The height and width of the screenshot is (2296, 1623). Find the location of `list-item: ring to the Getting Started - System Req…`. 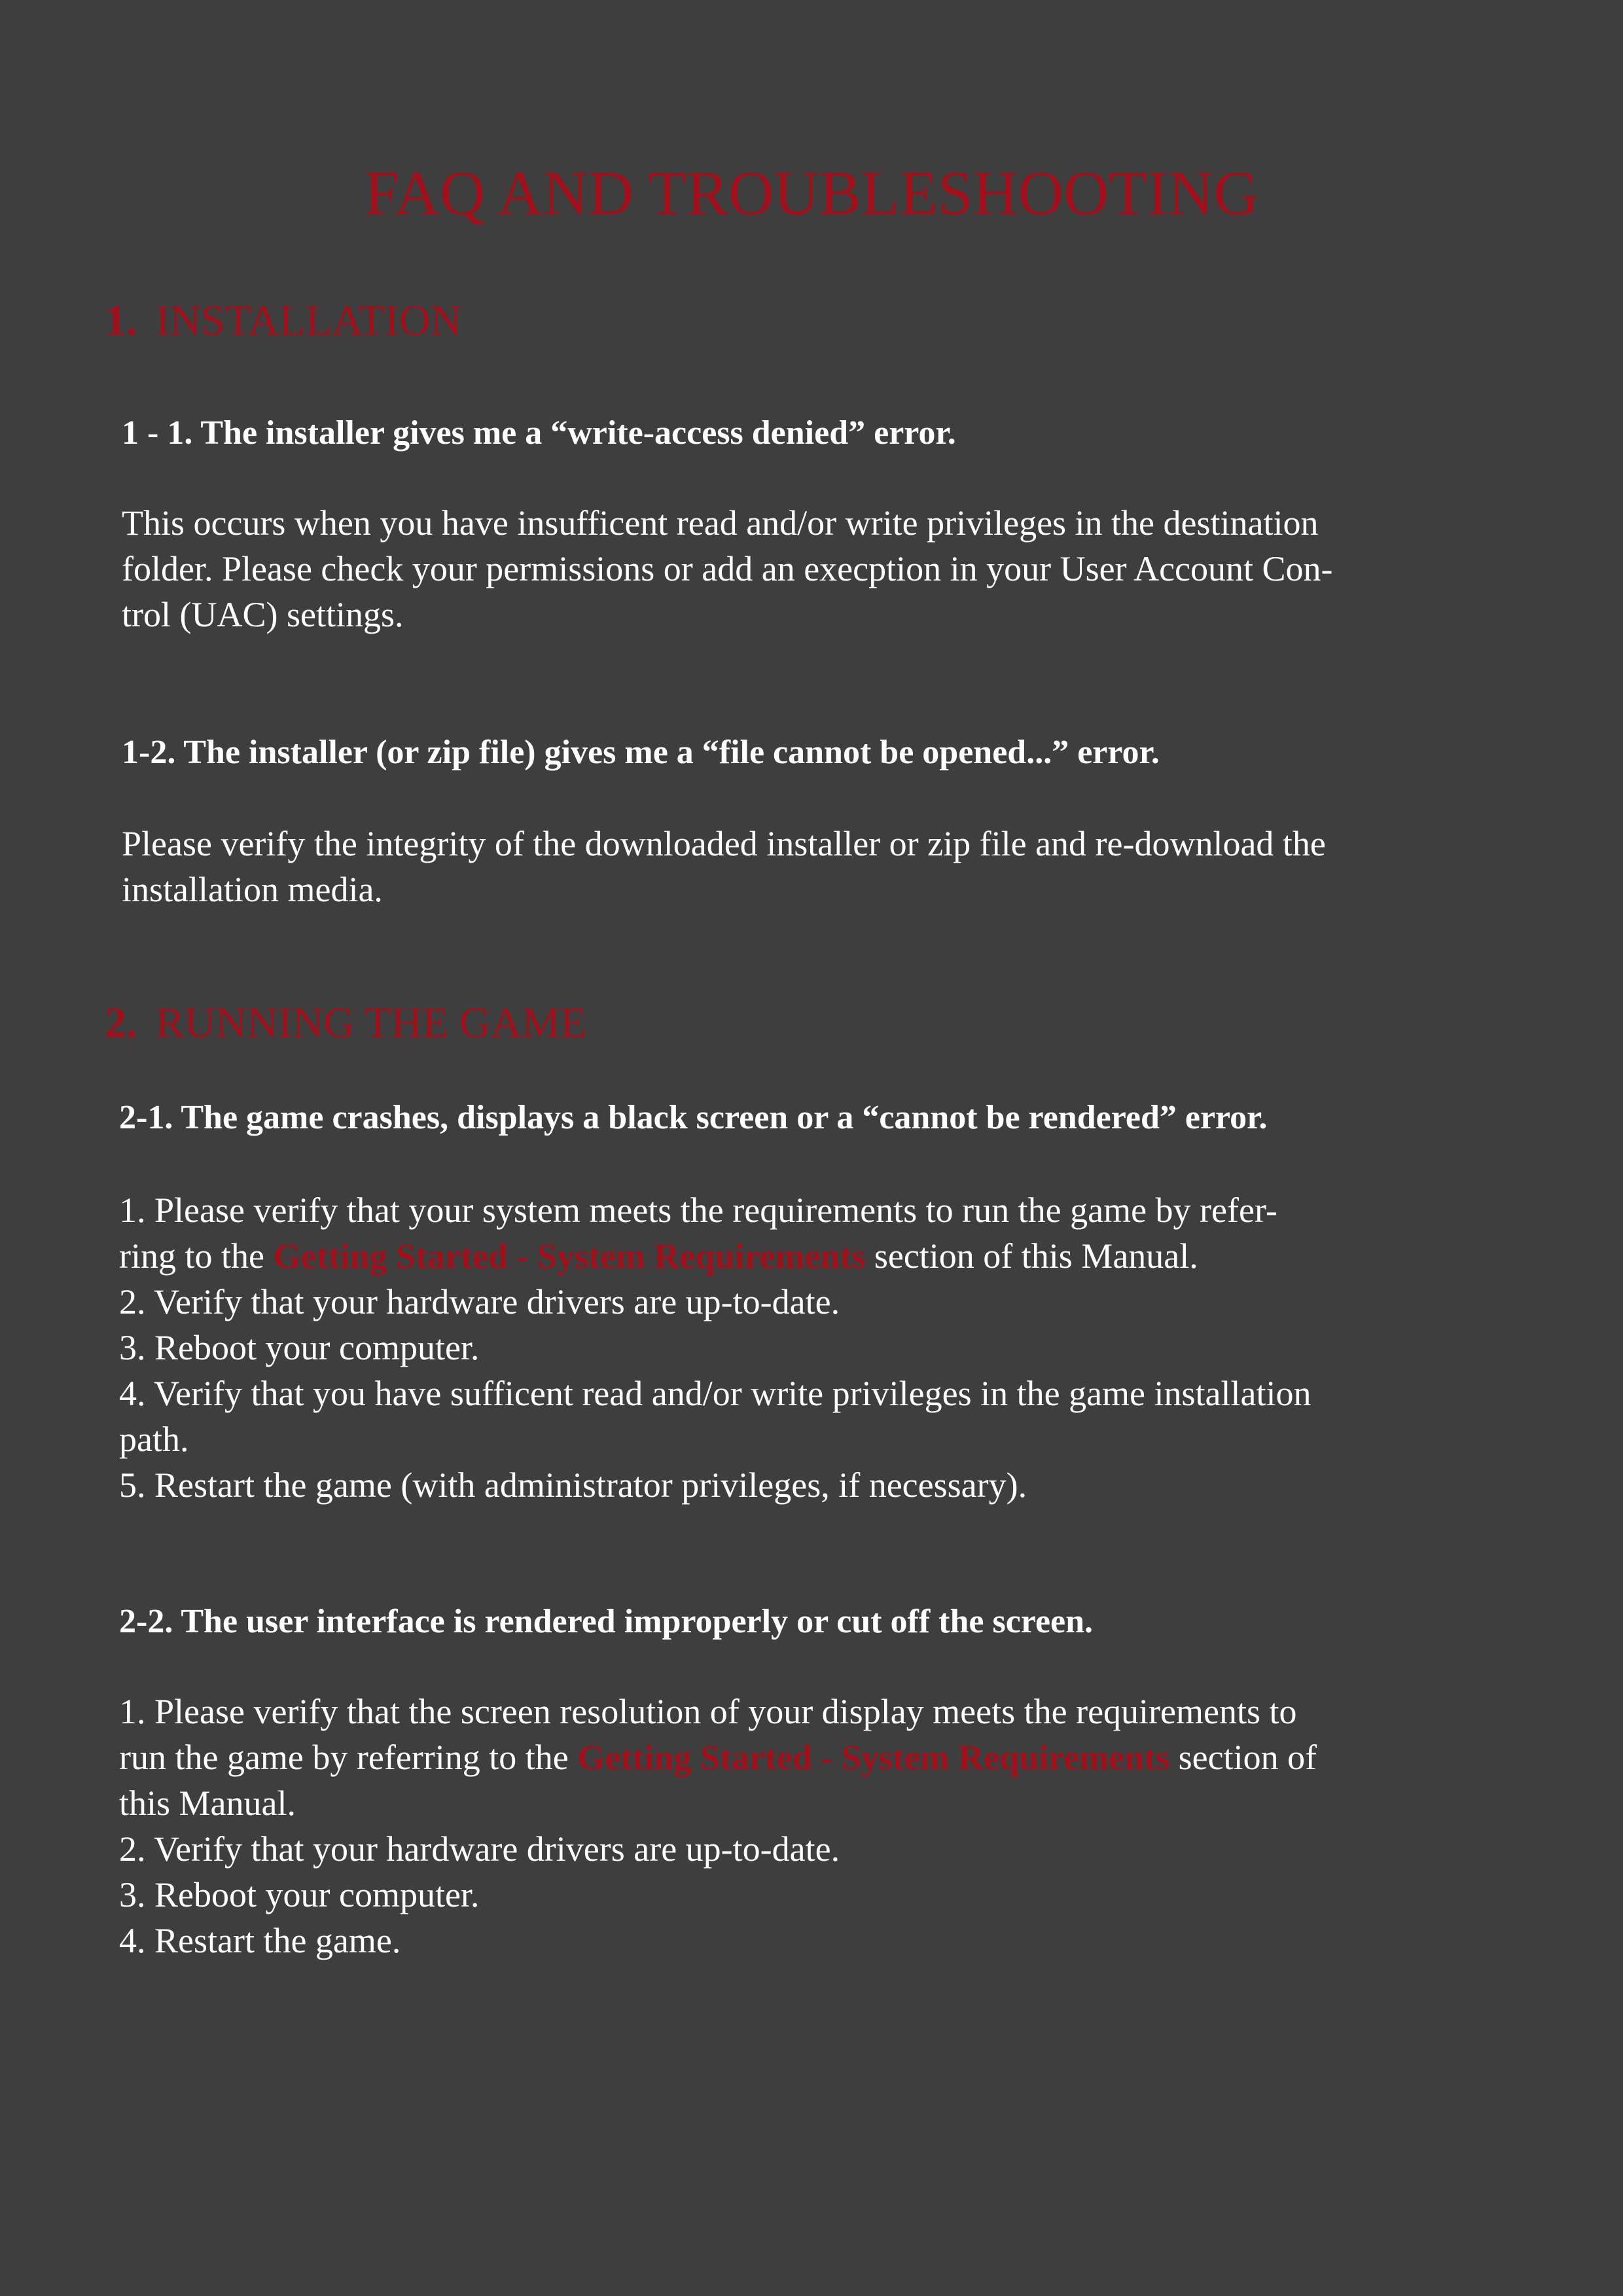

list-item: ring to the Getting Started - System Req… is located at coordinates (658, 1256).